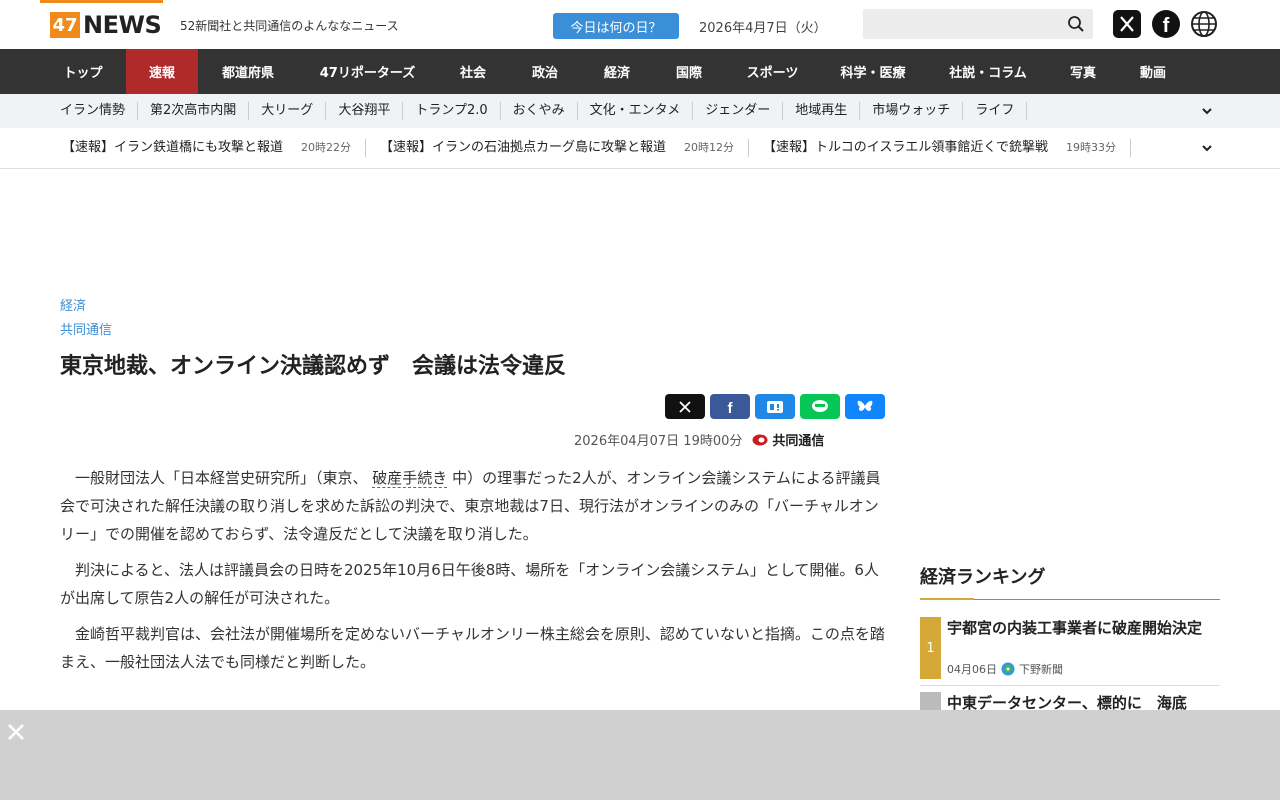 Image resolution: width=1280 pixels, height=800 pixels. I want to click on nav-item-science-medical: 科学・医療, so click(873, 71).